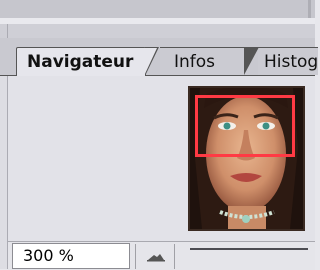 This screenshot has width=320, height=270. Describe the element at coordinates (246, 219) in the screenshot. I see `necklace-pendant` at that location.